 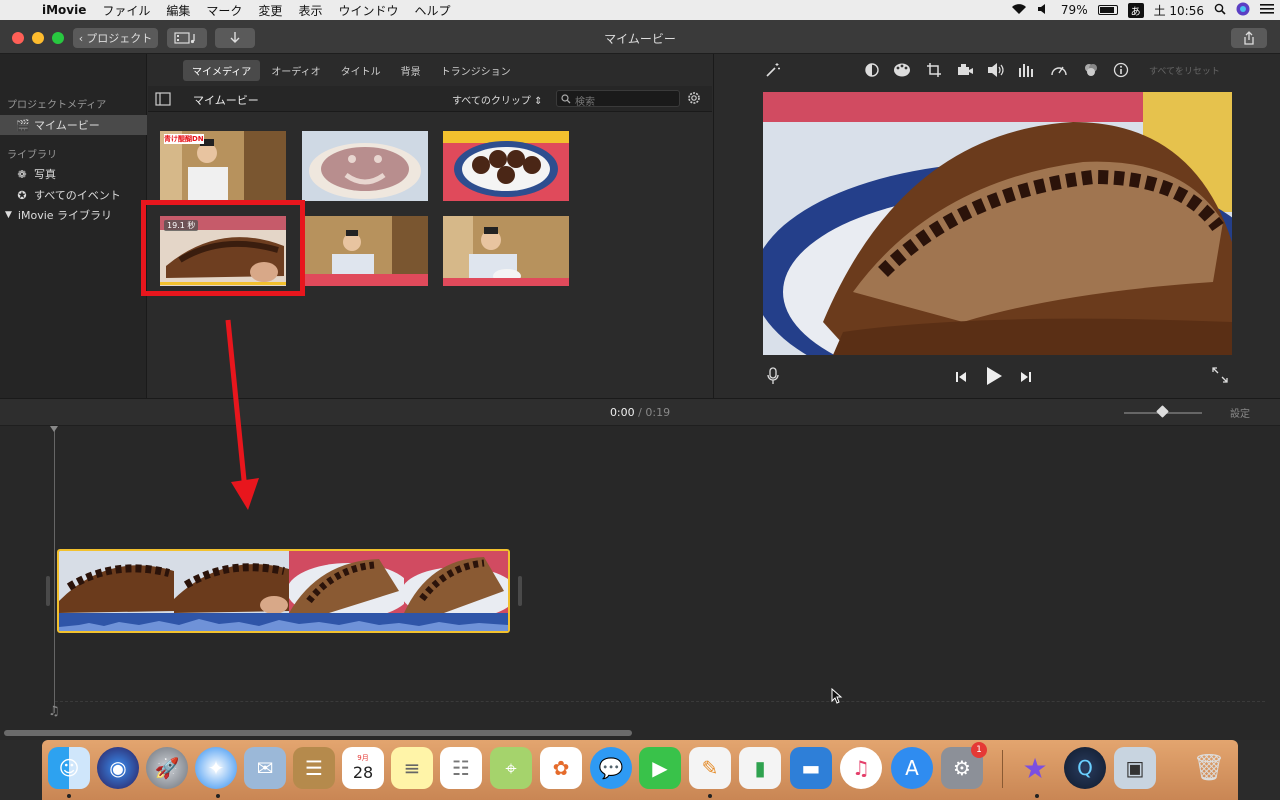 What do you see at coordinates (912, 768) in the screenshot?
I see `app-store-icon: A` at bounding box center [912, 768].